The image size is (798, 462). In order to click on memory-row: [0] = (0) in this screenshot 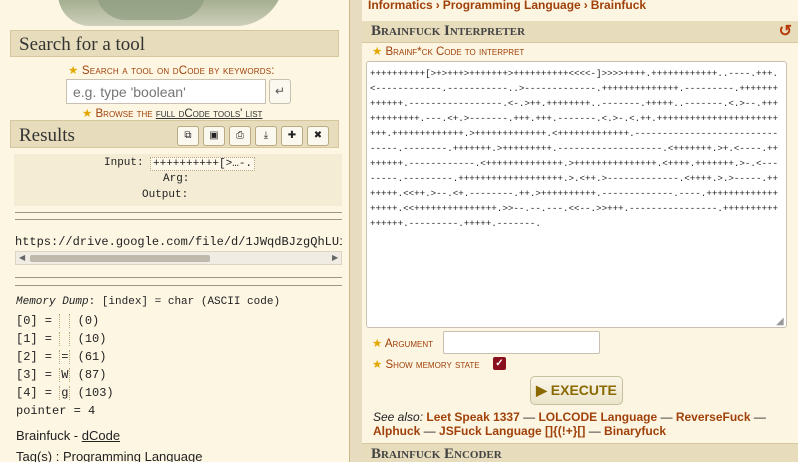, I will do `click(57, 321)`.